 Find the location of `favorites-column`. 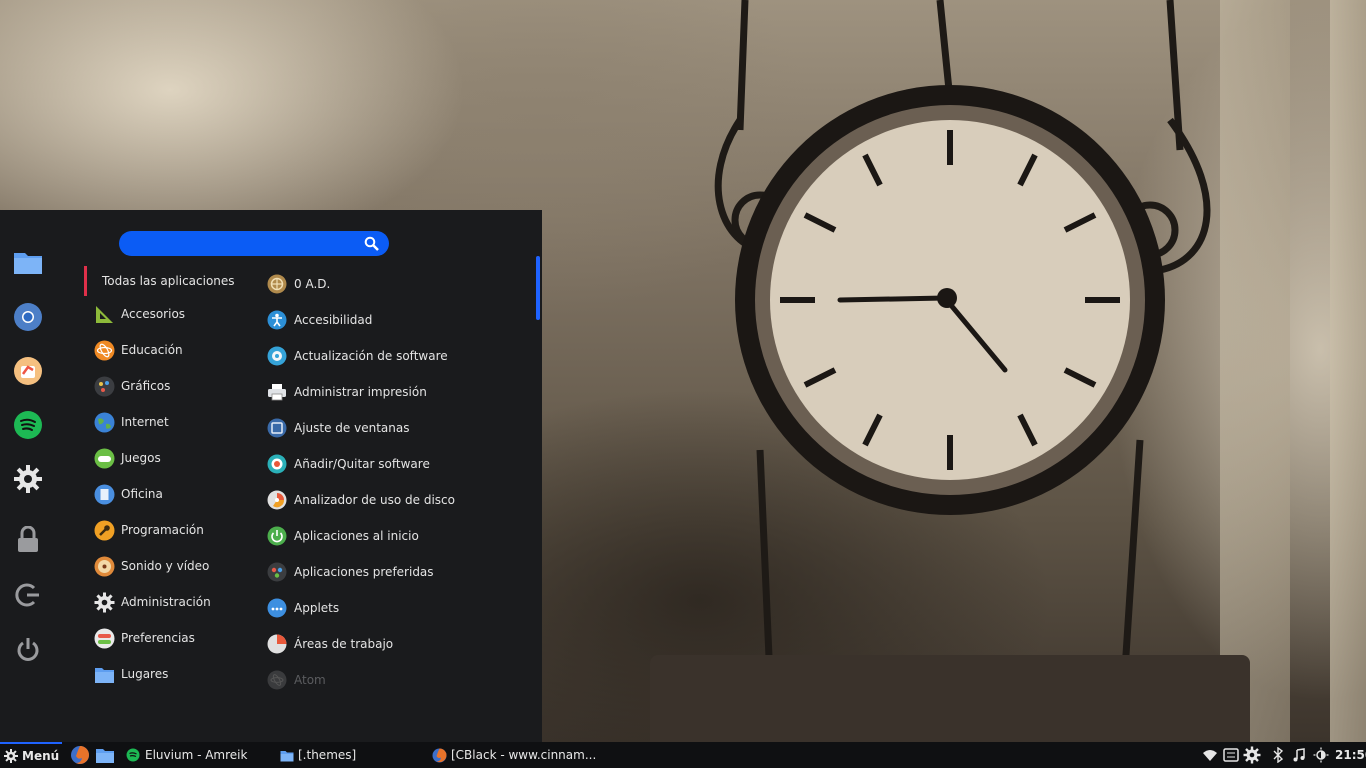

favorites-column is located at coordinates (28, 476).